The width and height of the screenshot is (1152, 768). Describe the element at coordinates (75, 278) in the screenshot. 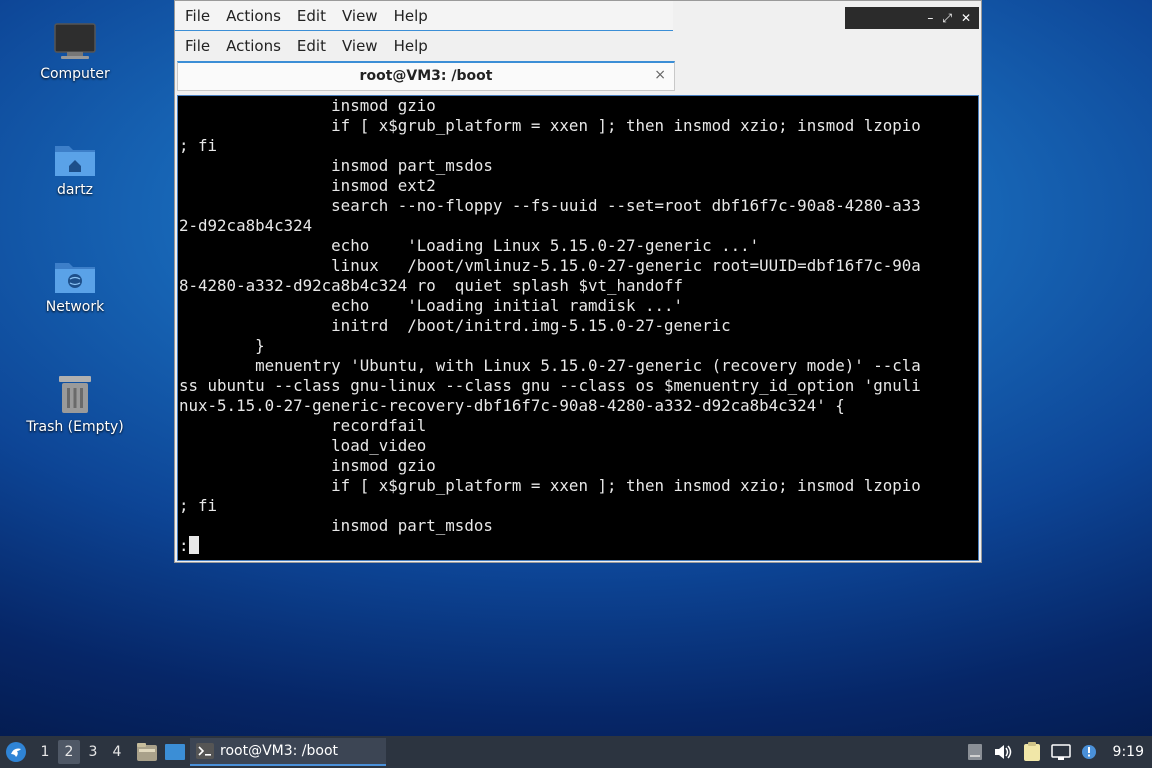

I see `network-folder-icon` at that location.